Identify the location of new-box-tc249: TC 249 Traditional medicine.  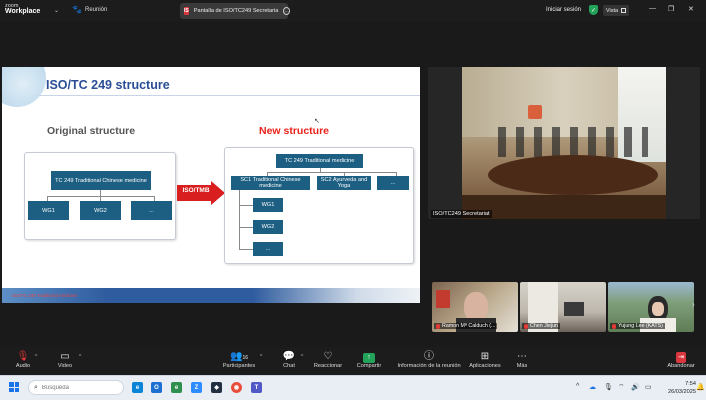
(319, 161).